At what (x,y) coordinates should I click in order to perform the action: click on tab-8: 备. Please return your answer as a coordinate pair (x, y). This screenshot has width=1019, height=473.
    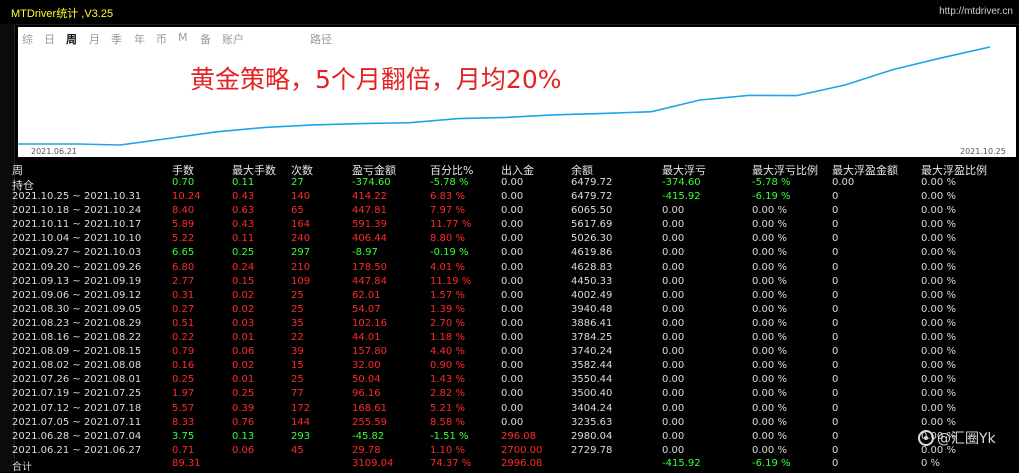
    Looking at the image, I should click on (205, 39).